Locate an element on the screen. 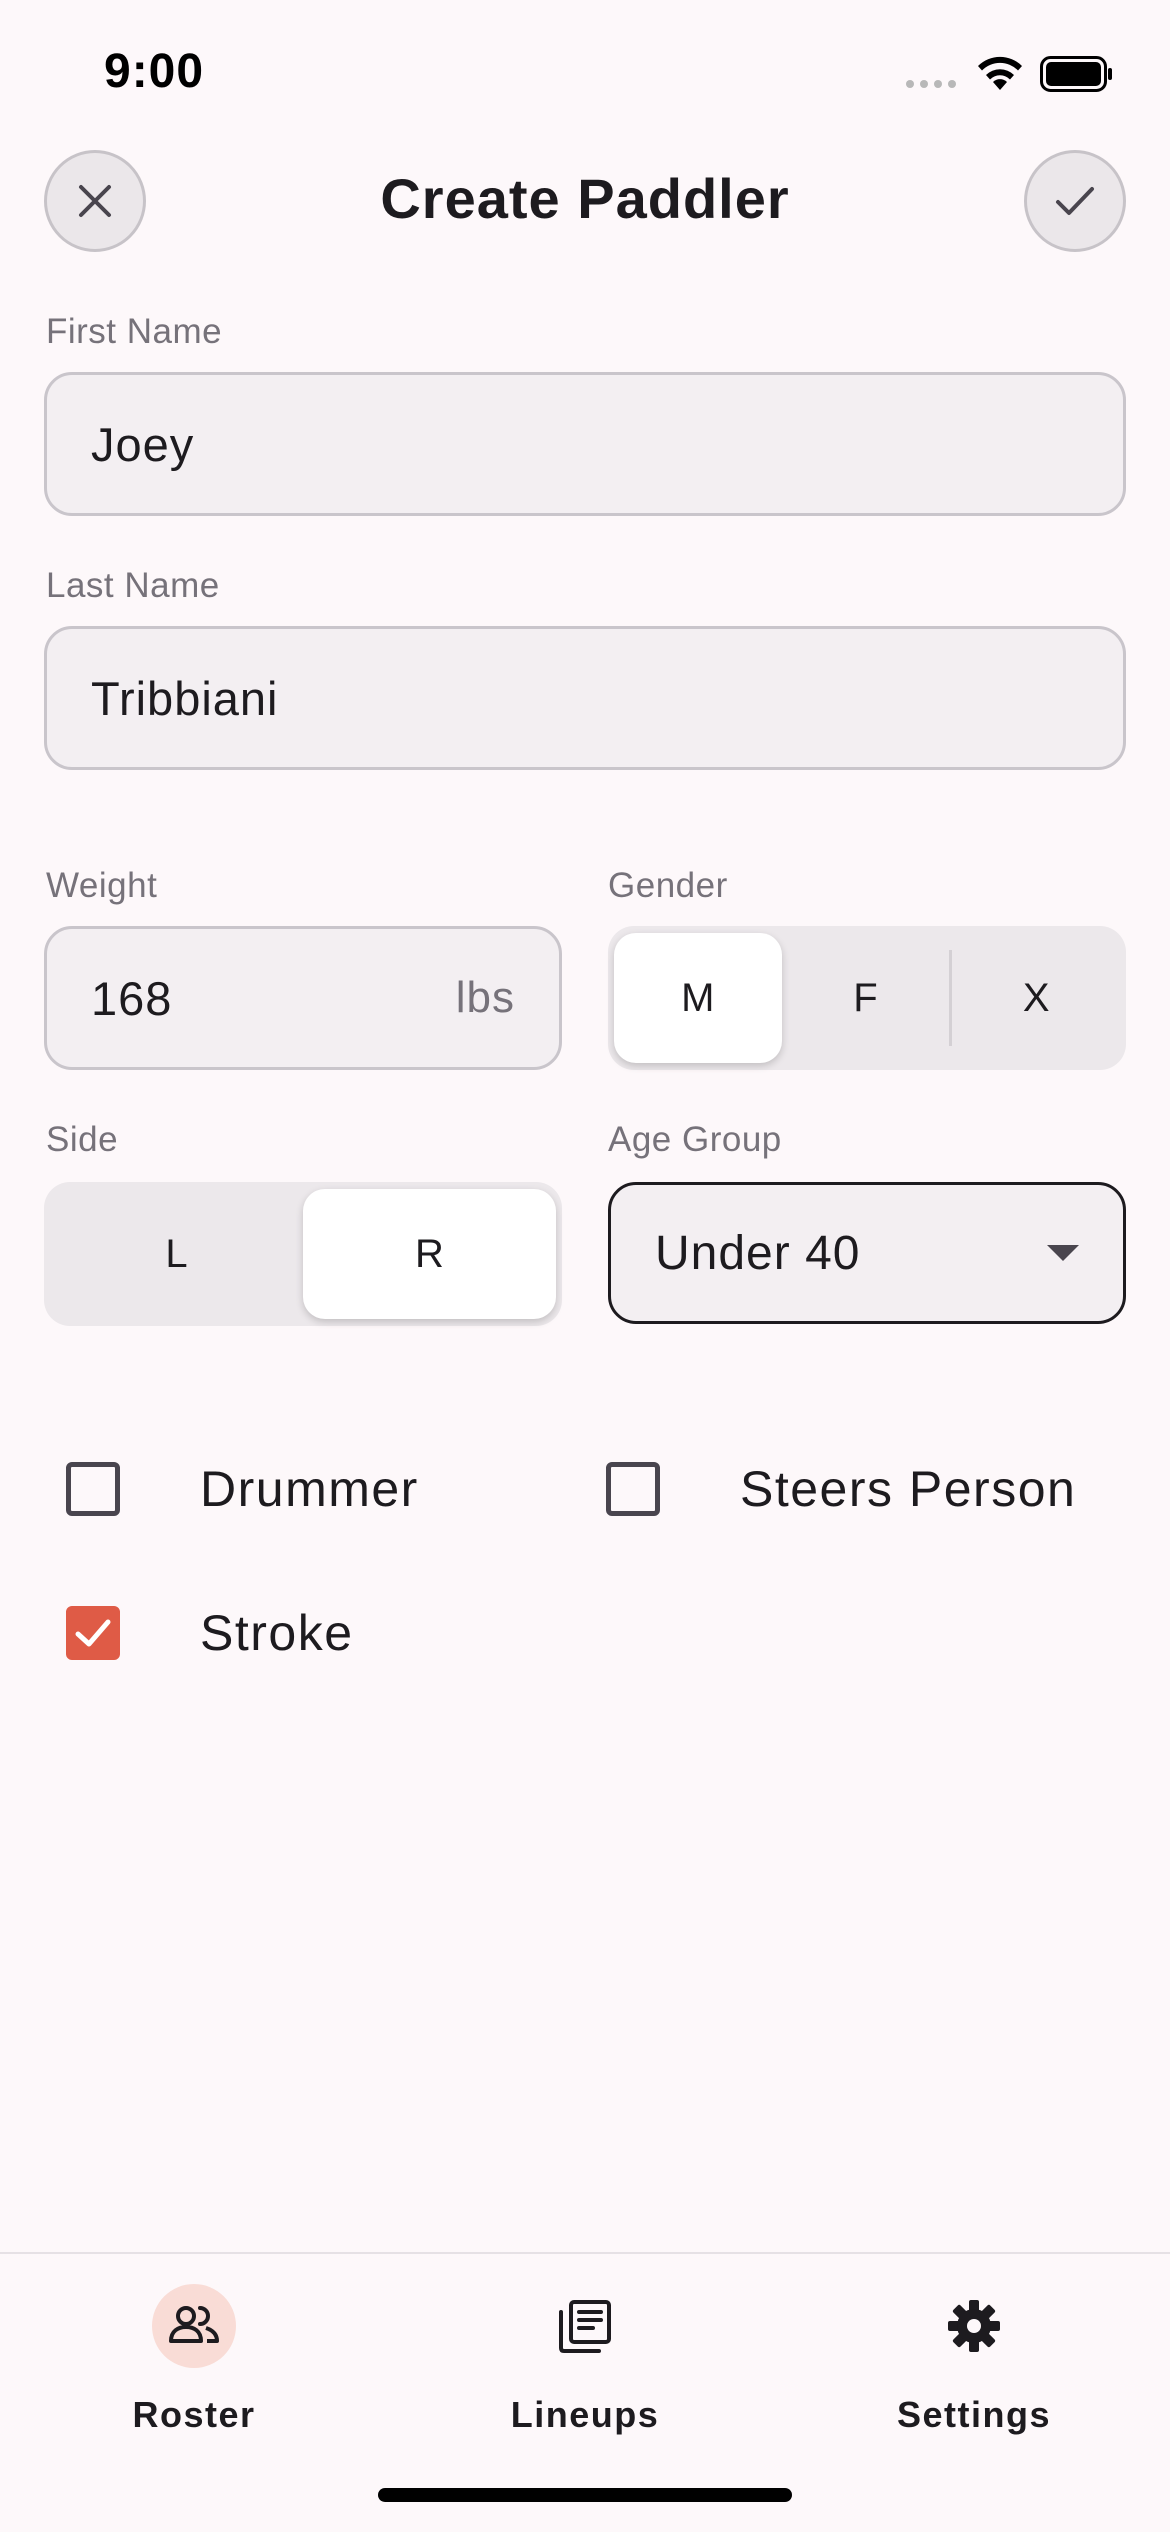 The width and height of the screenshot is (1170, 2532). first-name-value: Joey is located at coordinates (143, 444).